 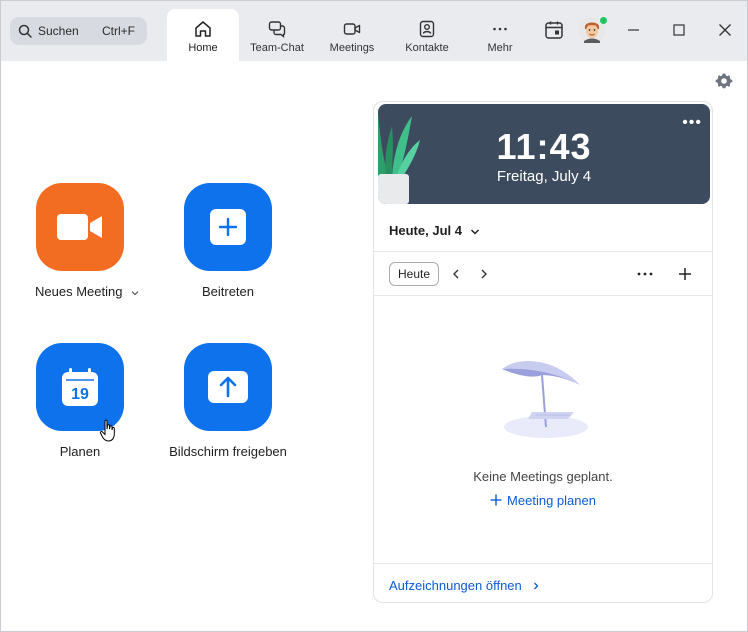 I want to click on new-meeting-button, so click(x=80, y=227).